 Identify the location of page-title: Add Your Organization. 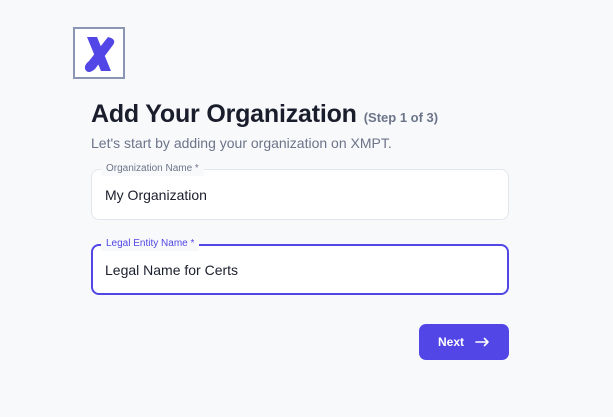
(224, 114).